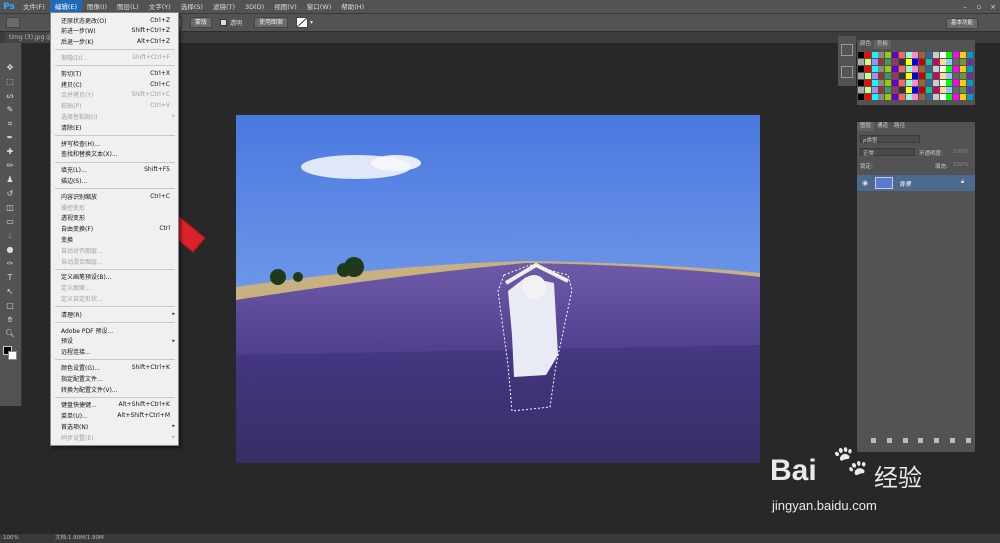  What do you see at coordinates (979, 7) in the screenshot?
I see `maximize-button: ▫` at bounding box center [979, 7].